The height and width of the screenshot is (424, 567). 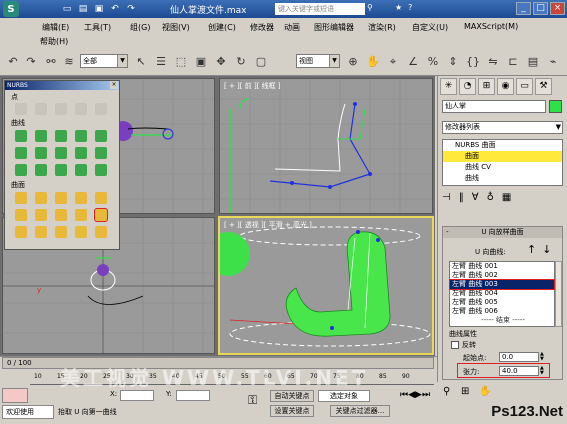 I want to click on make-unique-icon: ∀, so click(x=475, y=197).